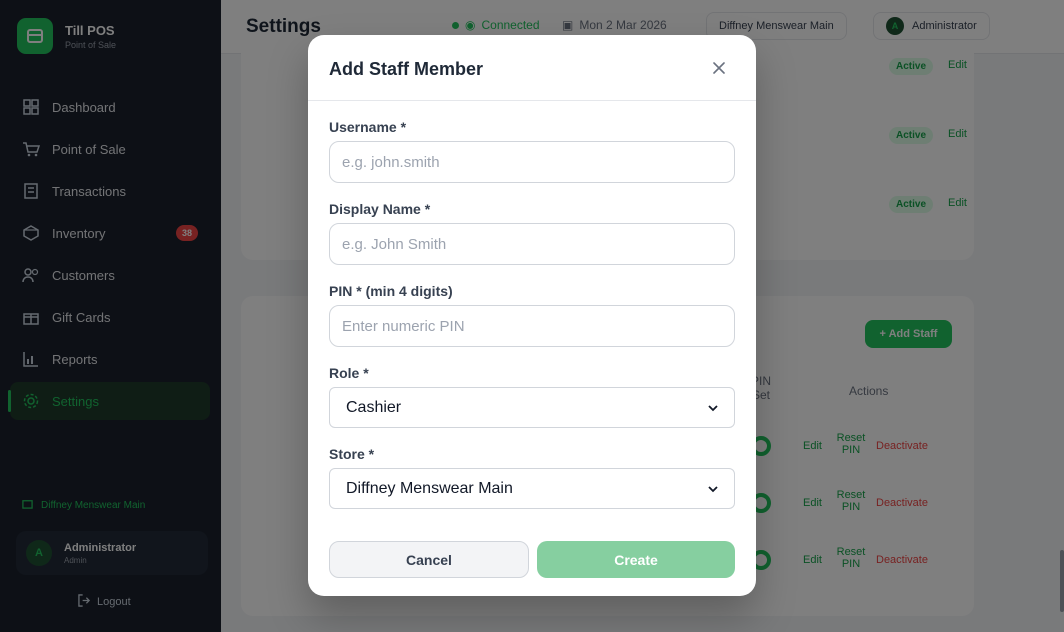 The image size is (1064, 632). Describe the element at coordinates (374, 407) in the screenshot. I see `role-select-value: Cashier` at that location.